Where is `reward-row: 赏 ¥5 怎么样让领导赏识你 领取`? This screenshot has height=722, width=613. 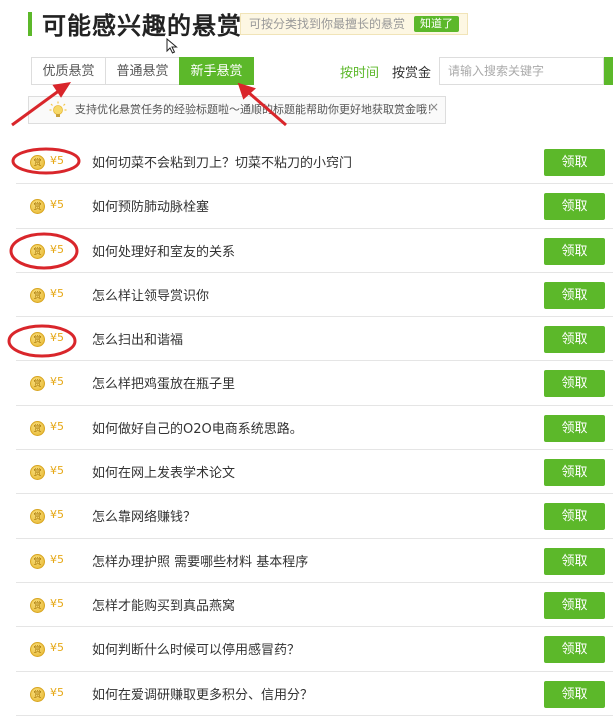
reward-row: 赏 ¥5 怎么样让领导赏识你 领取 is located at coordinates (314, 295).